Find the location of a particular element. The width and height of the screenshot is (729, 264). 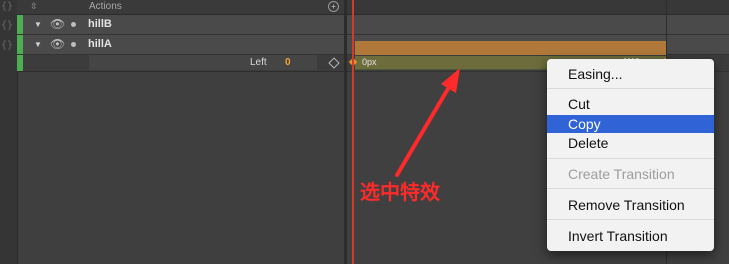

menu-item-create-transition: Create Transition is located at coordinates (621, 174).